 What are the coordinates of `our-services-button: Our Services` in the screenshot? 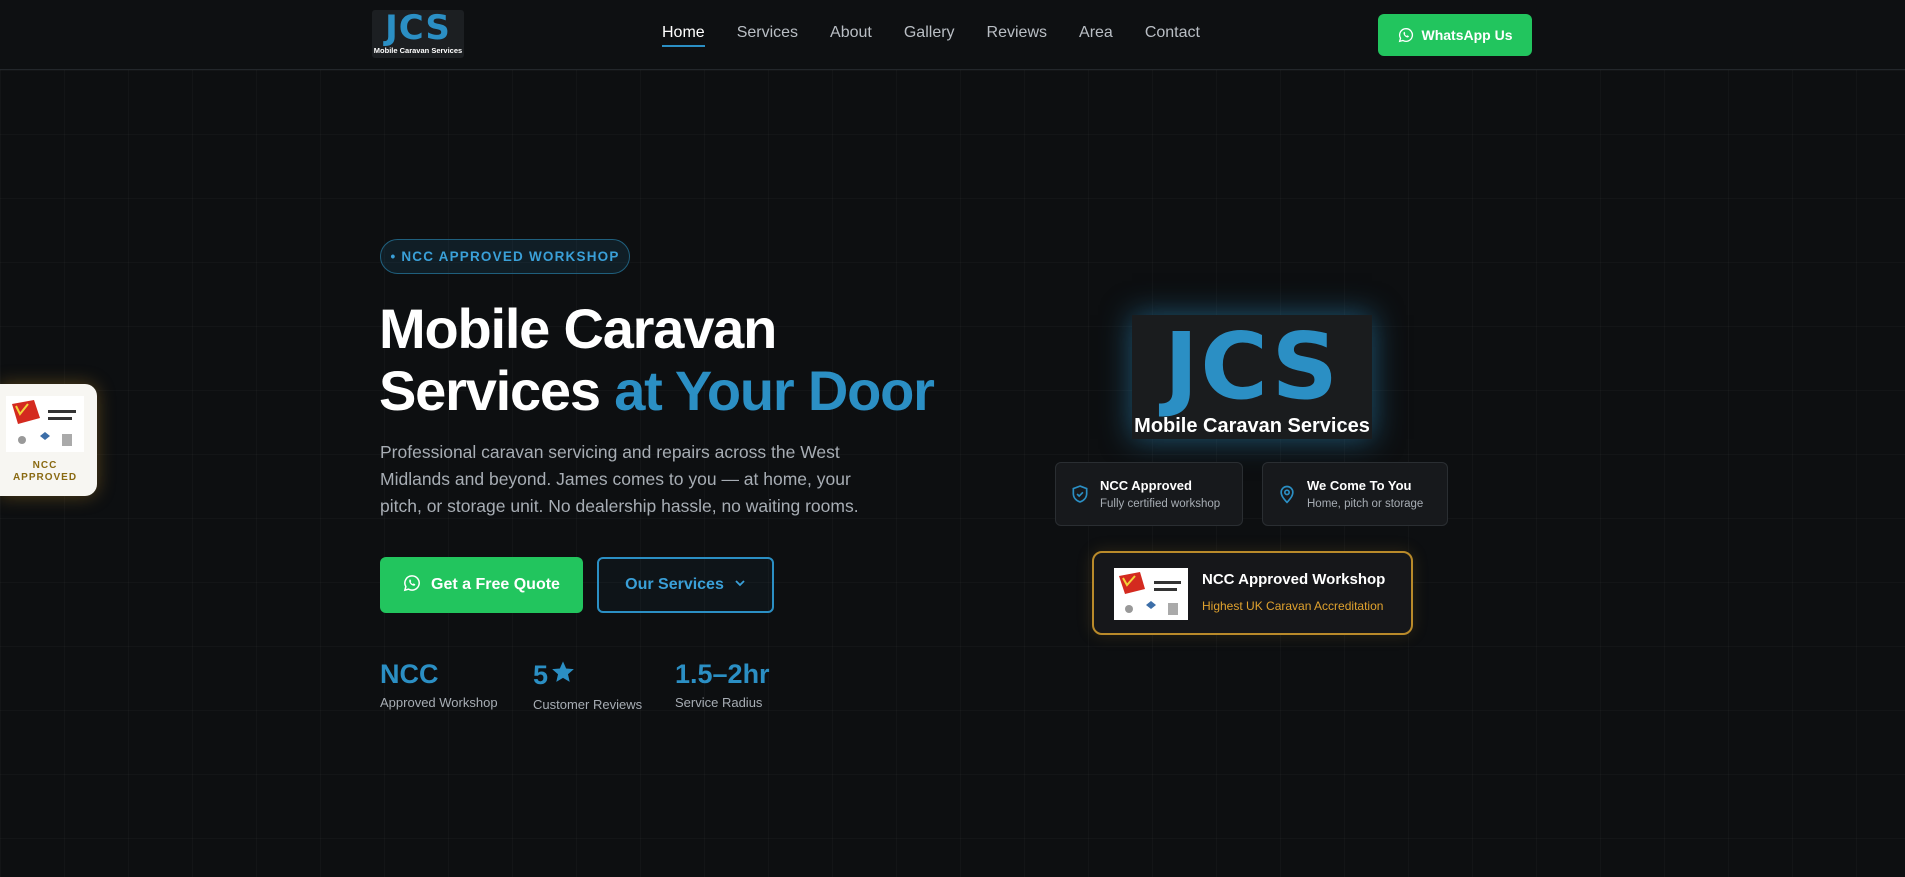 It's located at (685, 585).